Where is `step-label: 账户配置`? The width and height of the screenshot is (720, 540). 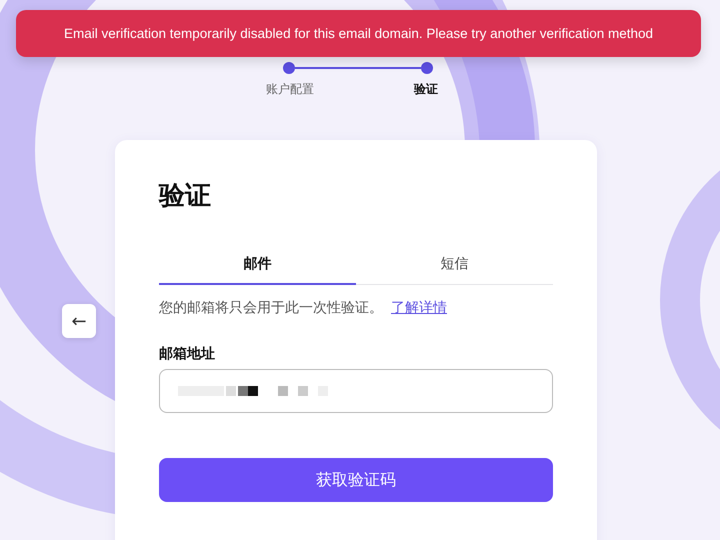 step-label: 账户配置 is located at coordinates (290, 89).